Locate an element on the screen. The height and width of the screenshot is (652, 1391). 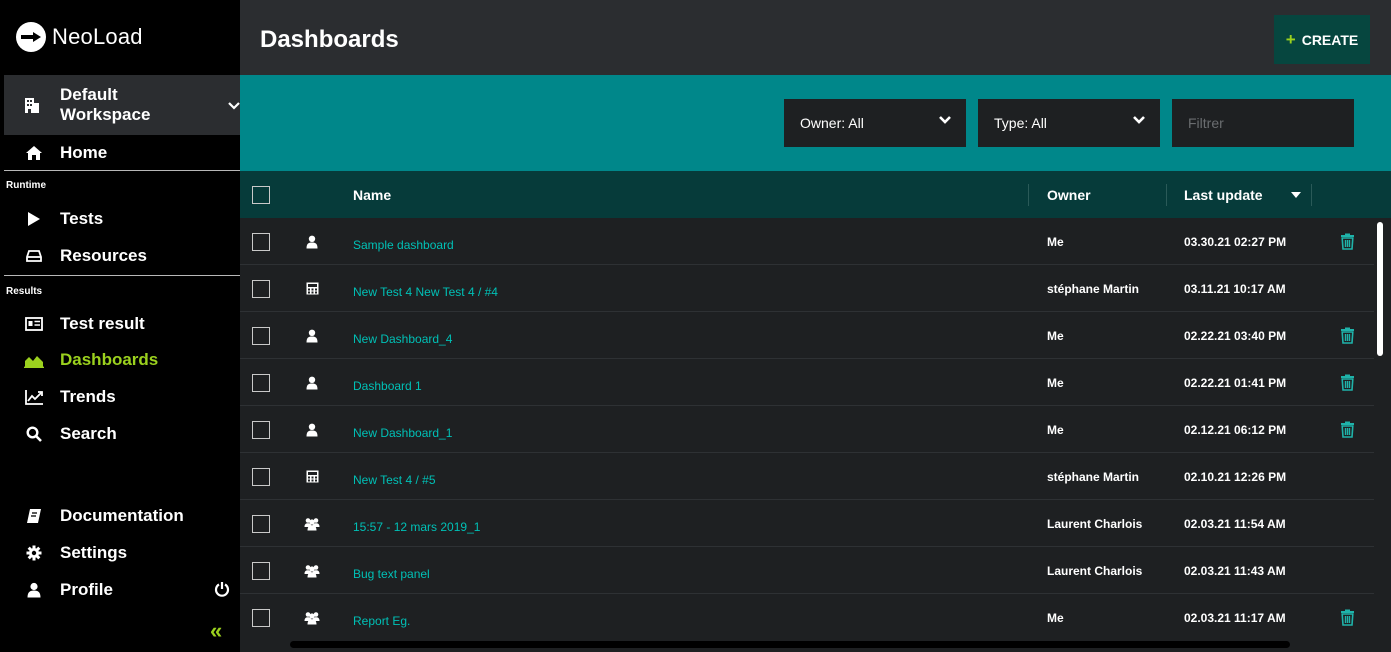
last-update-cell: 02.03.21 11:54 AM is located at coordinates (1235, 523).